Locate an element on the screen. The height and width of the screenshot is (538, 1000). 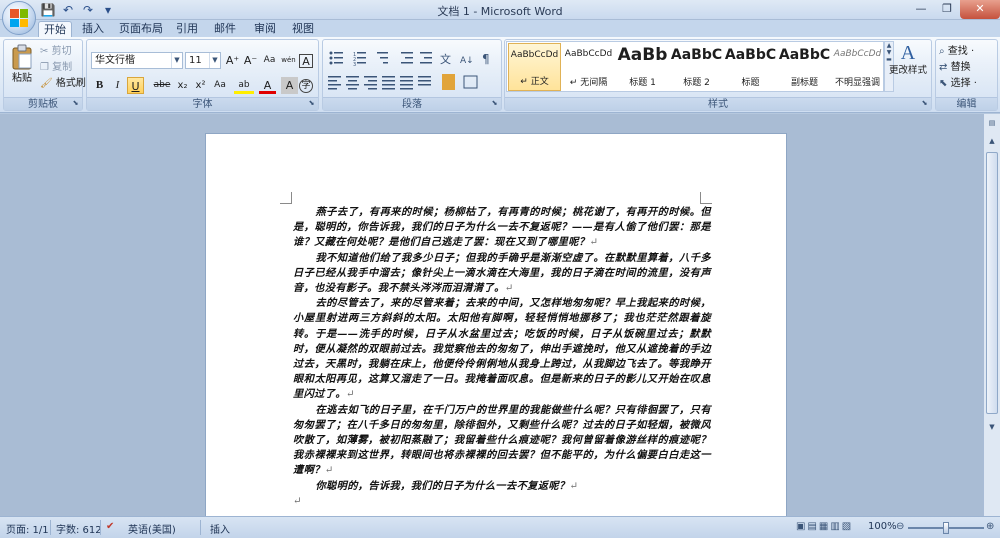
style-heading-2: AaBbC 标题 2 is located at coordinates (696, 67).